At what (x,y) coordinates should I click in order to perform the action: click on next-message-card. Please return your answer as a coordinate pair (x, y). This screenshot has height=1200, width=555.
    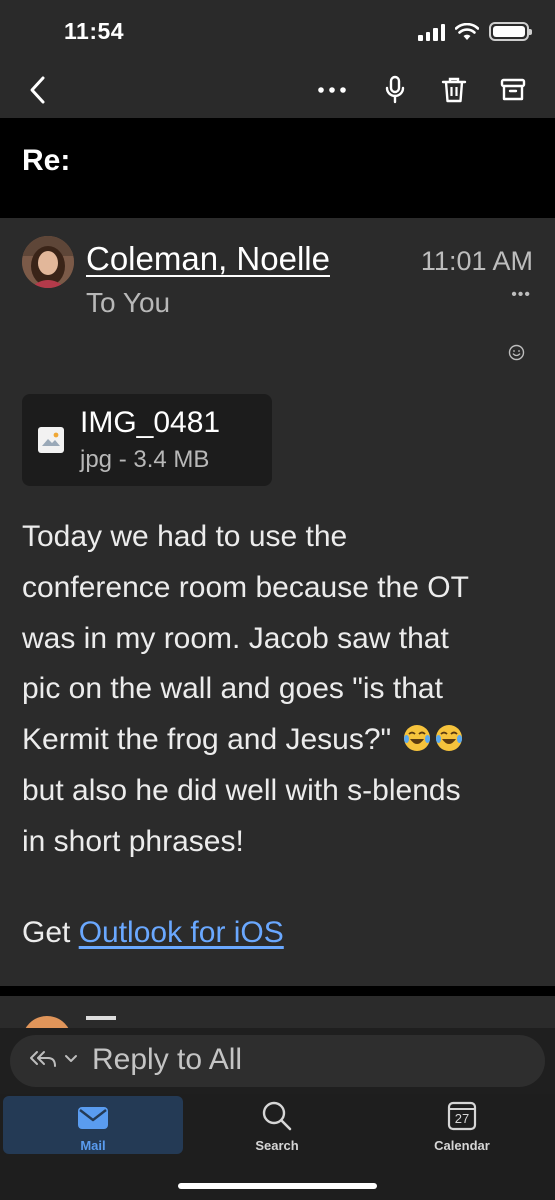
    Looking at the image, I should click on (277, 1013).